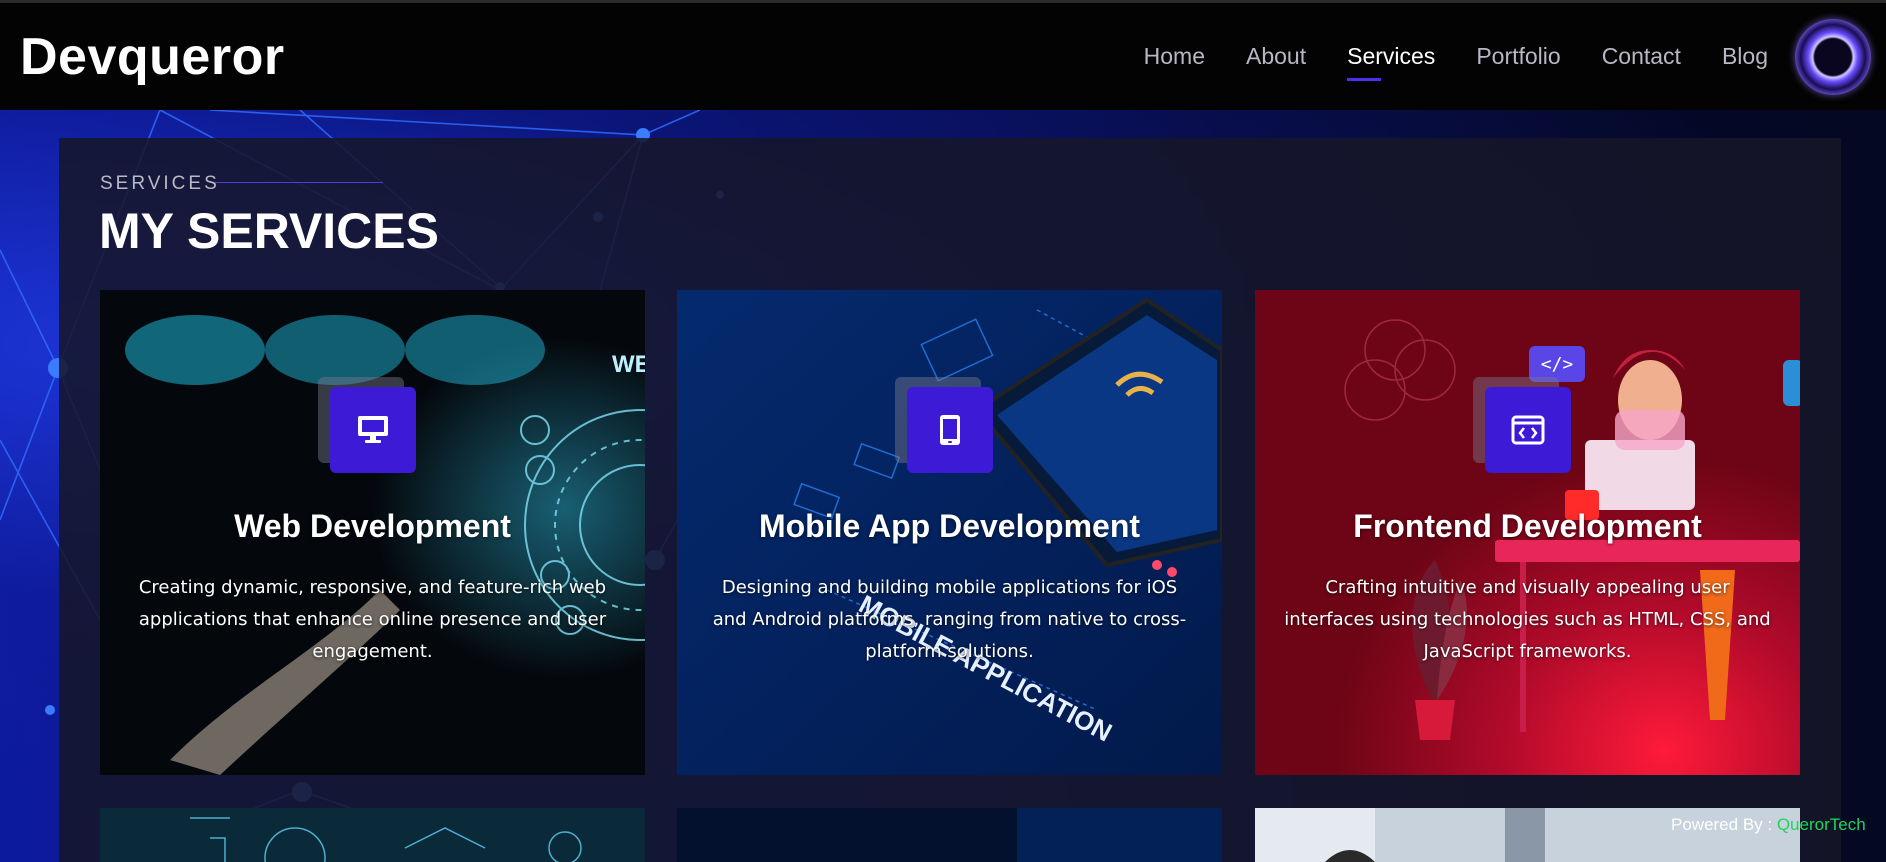 The image size is (1886, 862). Describe the element at coordinates (152, 57) in the screenshot. I see `site-logo: Devqueror` at that location.